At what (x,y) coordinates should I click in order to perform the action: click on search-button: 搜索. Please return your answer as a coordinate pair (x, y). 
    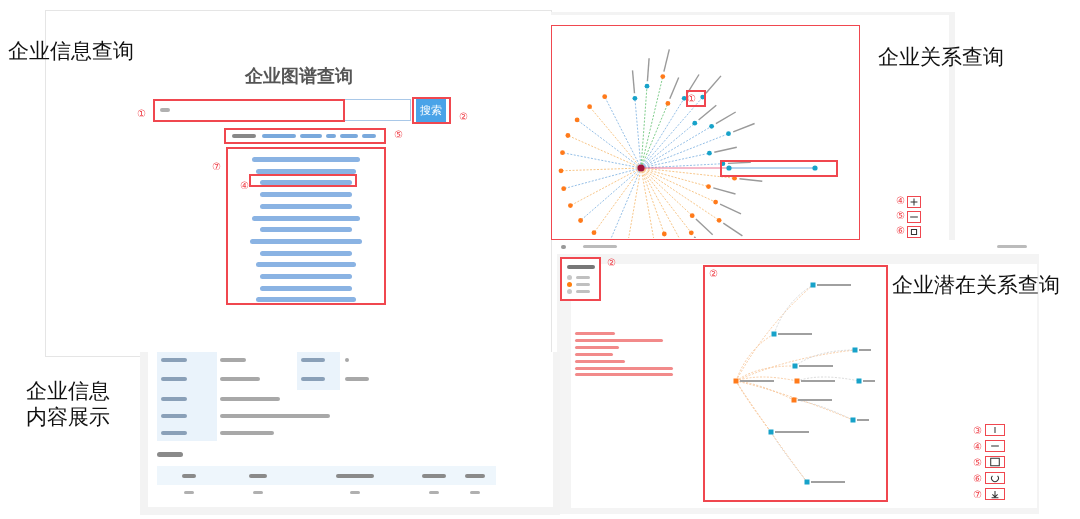
    Looking at the image, I should click on (431, 110).